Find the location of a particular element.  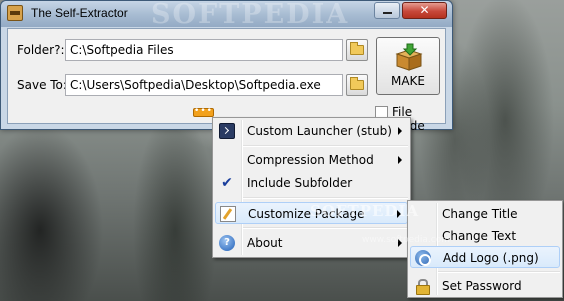

minimize-button is located at coordinates (387, 10).